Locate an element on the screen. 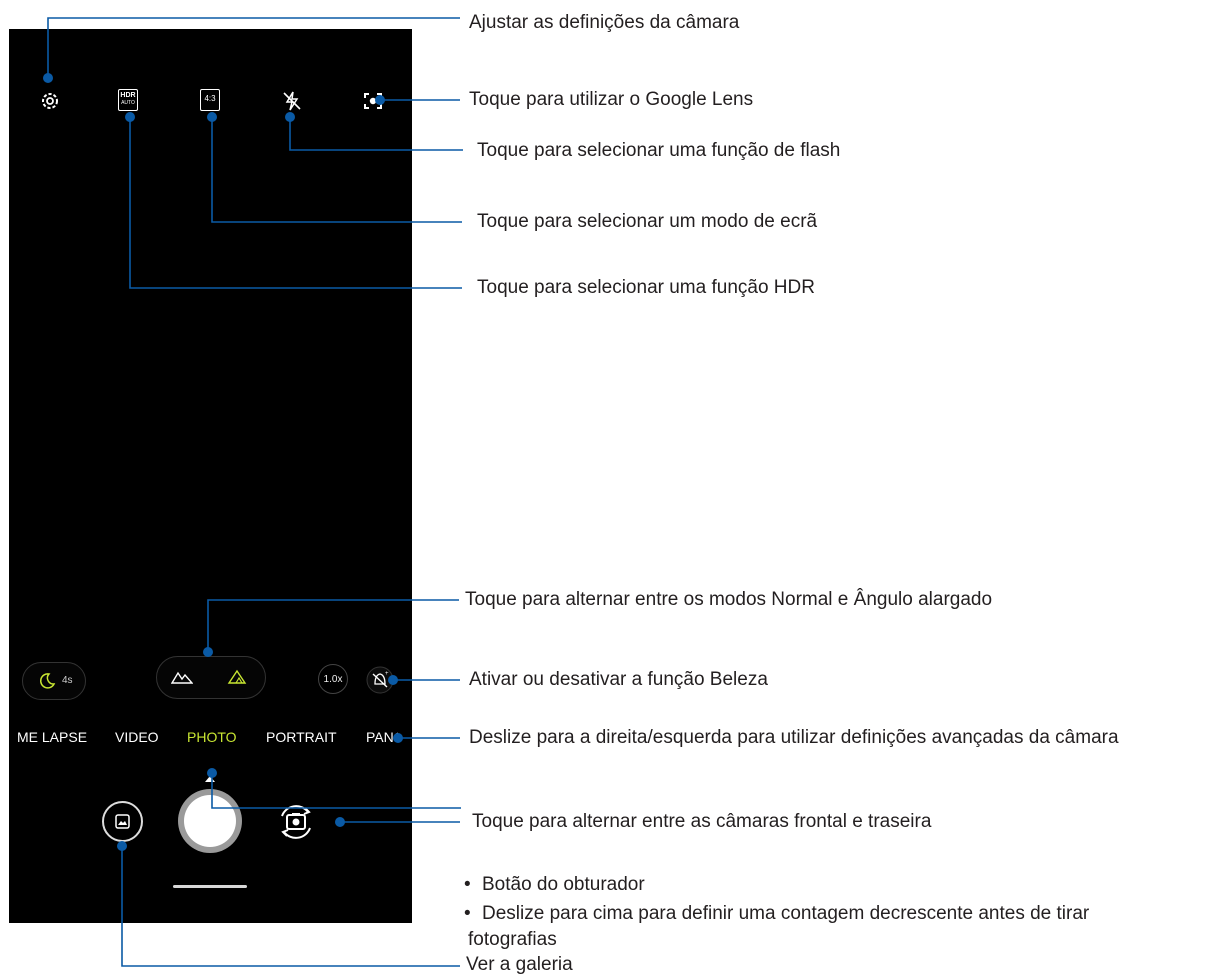 This screenshot has width=1227, height=976. callout-gallery: Ver a galeria is located at coordinates (519, 964).